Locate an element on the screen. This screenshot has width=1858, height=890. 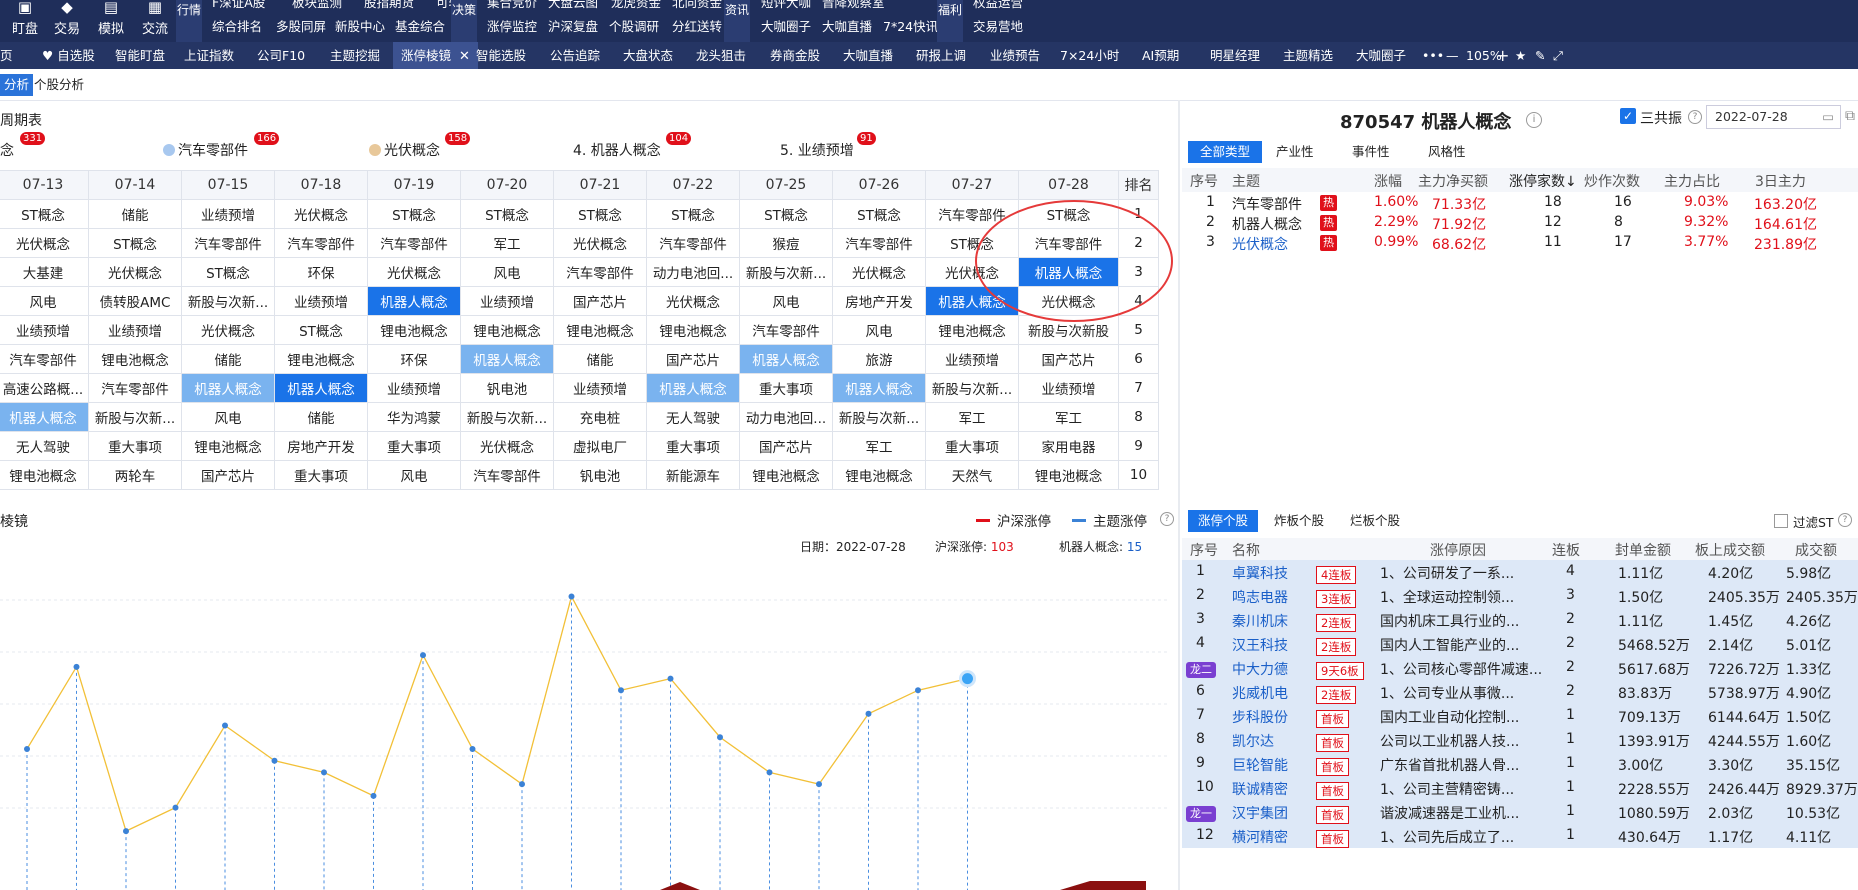
theme-cell: 军工 is located at coordinates (507, 243).